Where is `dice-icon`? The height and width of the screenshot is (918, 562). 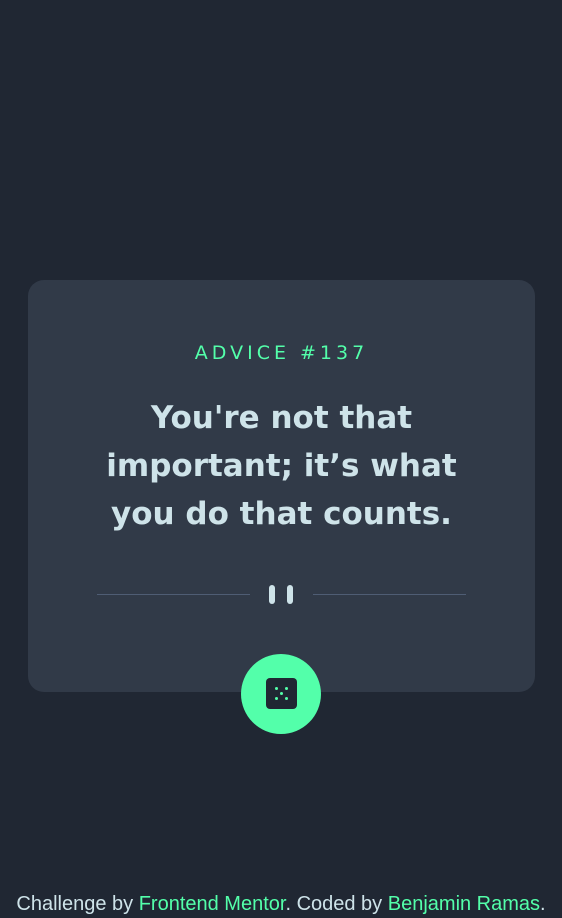 dice-icon is located at coordinates (281, 693).